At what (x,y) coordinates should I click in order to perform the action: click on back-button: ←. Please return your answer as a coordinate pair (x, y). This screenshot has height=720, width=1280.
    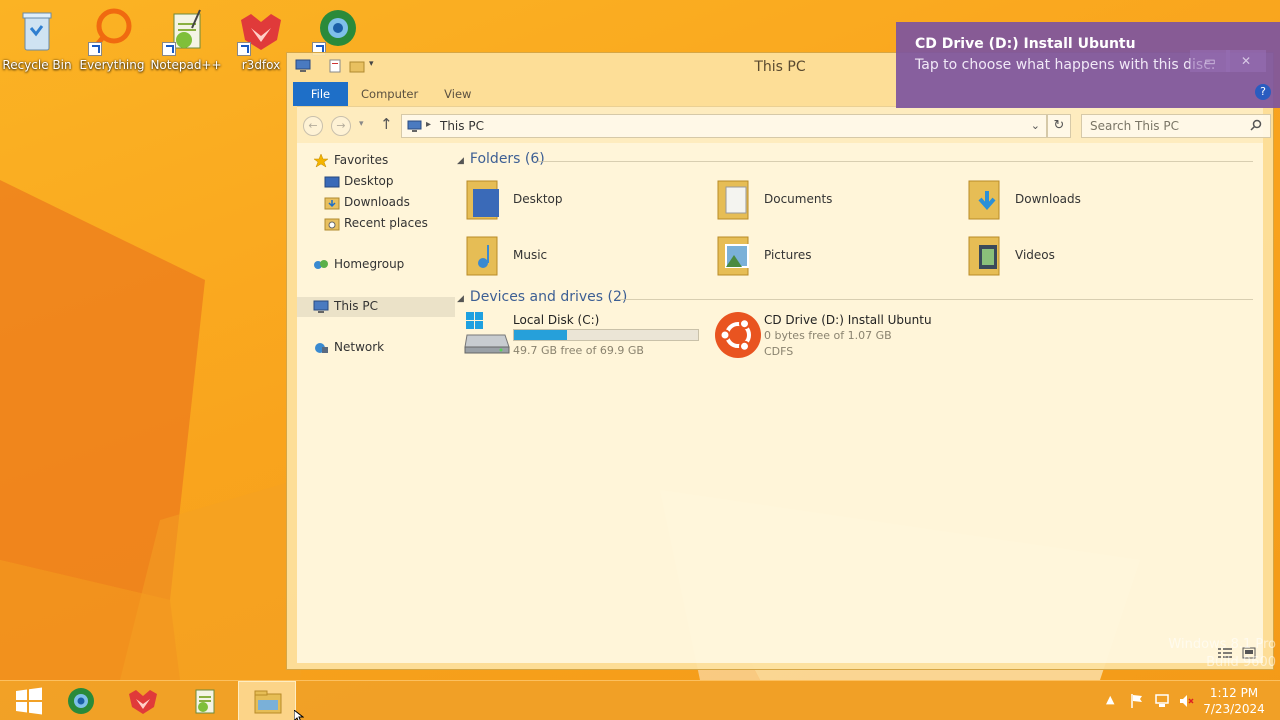
    Looking at the image, I should click on (313, 126).